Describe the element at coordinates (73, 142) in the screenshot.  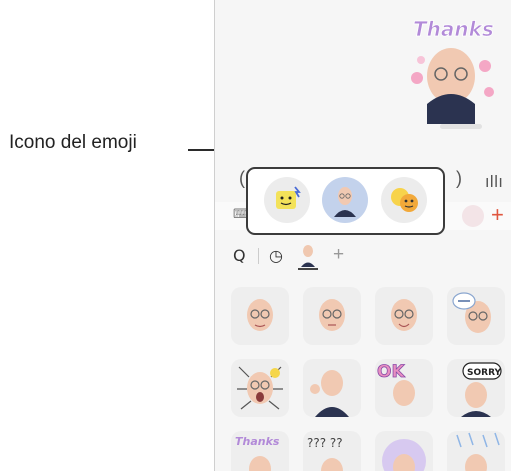
I see `callout-label: Icono del emoji` at that location.